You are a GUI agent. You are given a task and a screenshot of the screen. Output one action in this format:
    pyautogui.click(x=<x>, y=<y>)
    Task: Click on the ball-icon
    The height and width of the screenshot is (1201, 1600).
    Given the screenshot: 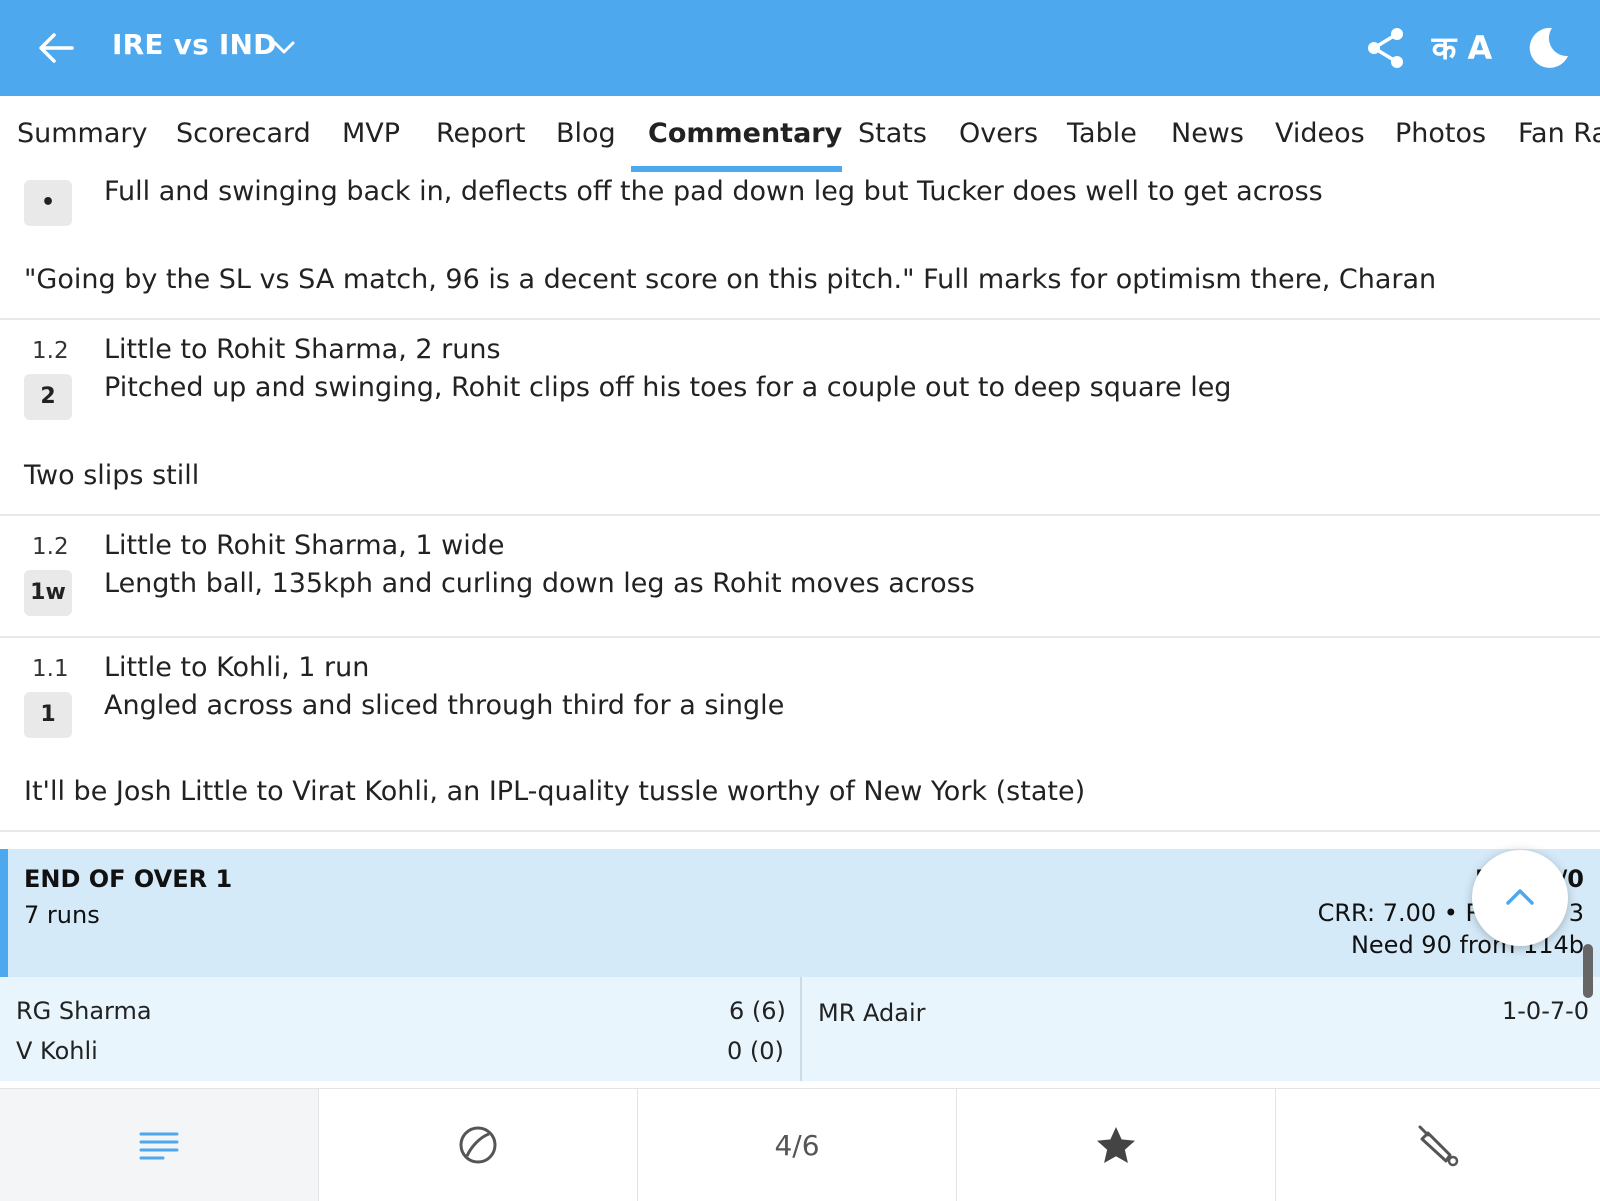 What is the action you would take?
    pyautogui.click(x=478, y=1145)
    